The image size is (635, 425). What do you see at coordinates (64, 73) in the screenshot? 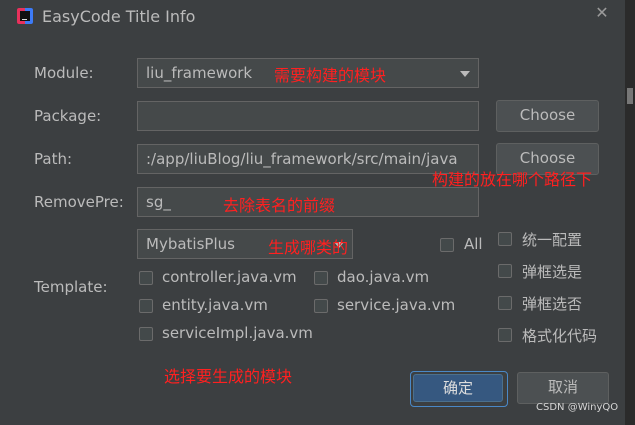
I see `module-label: Module:` at bounding box center [64, 73].